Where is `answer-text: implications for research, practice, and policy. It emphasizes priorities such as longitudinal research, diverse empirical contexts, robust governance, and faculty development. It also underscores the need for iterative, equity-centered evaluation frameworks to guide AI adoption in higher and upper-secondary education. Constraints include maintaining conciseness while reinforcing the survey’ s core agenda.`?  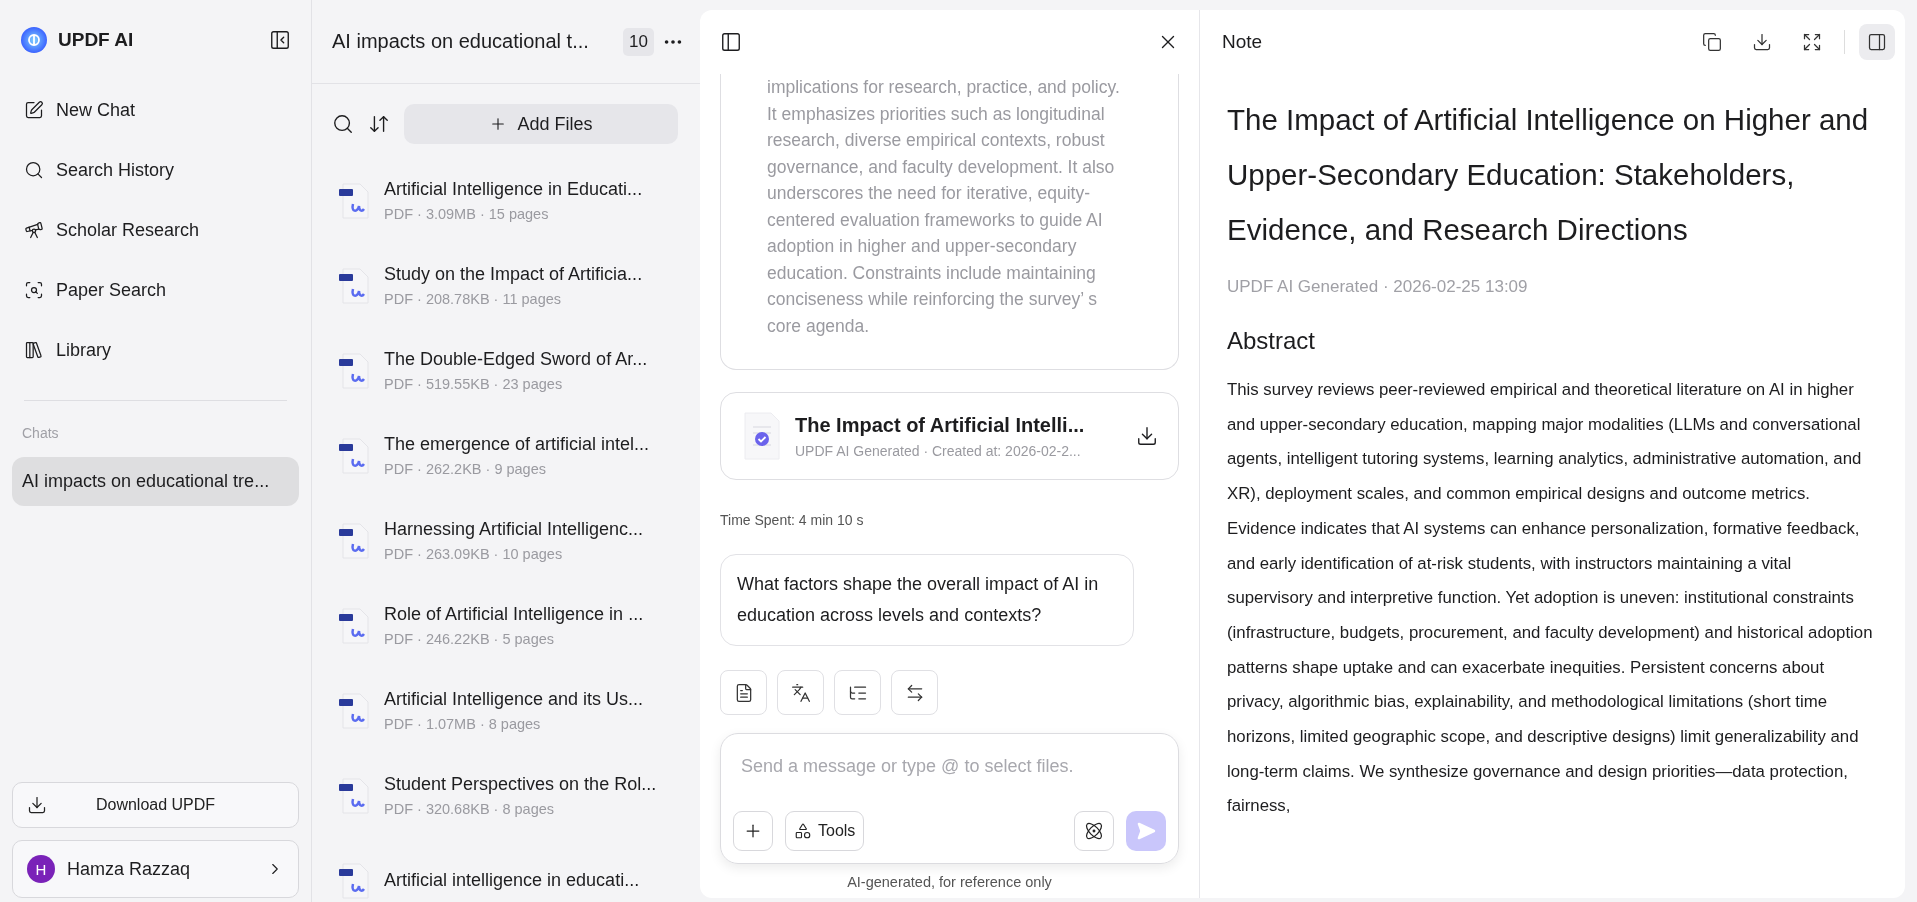 answer-text: implications for research, practice, and policy. It emphasizes priorities such as longitudinal research, diverse empirical contexts, robust governance, and faculty development. It also underscores the need for iterative, equity-centered evaluation frameworks to guide AI adoption in higher and upper-secondary education. Constraints include maintaining conciseness while reinforcing the survey’ s core agenda. is located at coordinates (944, 207).